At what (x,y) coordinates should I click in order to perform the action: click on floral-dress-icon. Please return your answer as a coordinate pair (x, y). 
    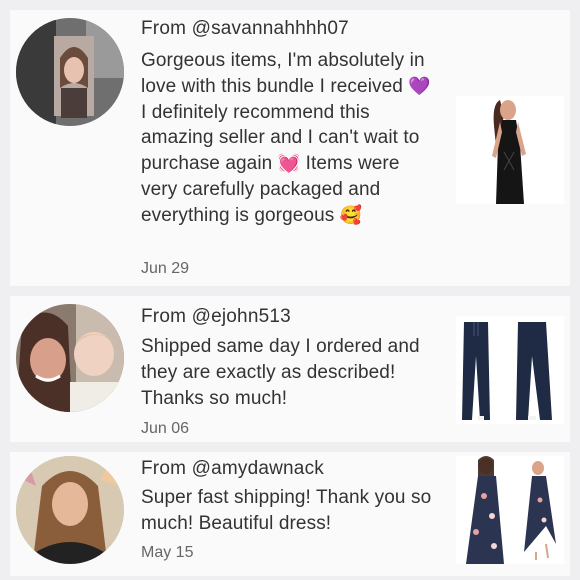
    Looking at the image, I should click on (510, 510).